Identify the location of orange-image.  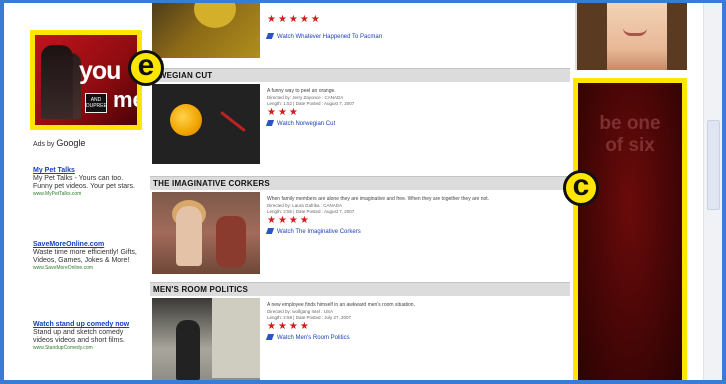
(186, 120).